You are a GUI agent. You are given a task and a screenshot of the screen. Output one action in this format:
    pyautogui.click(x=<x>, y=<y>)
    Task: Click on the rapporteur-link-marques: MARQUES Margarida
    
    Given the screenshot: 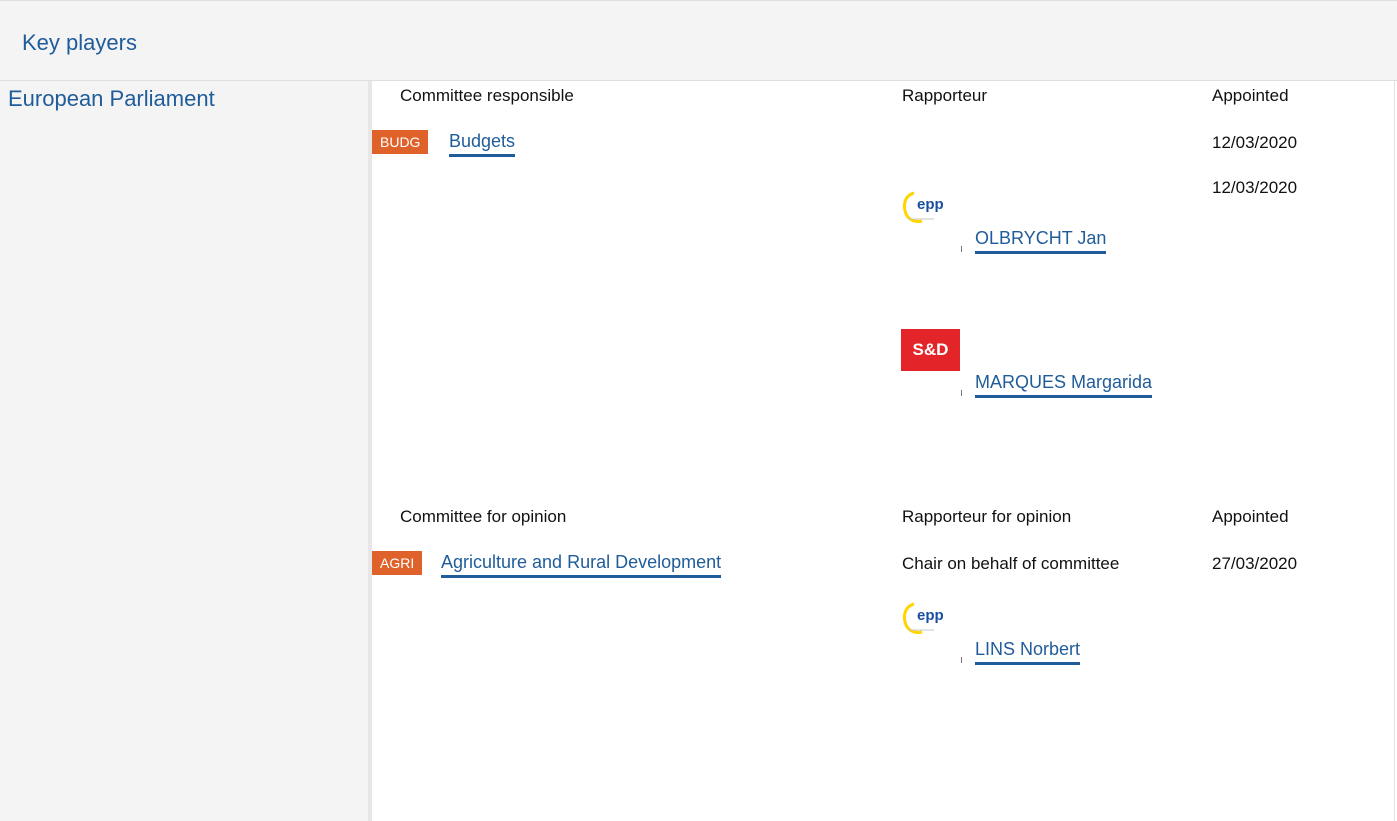 What is the action you would take?
    pyautogui.click(x=1064, y=384)
    